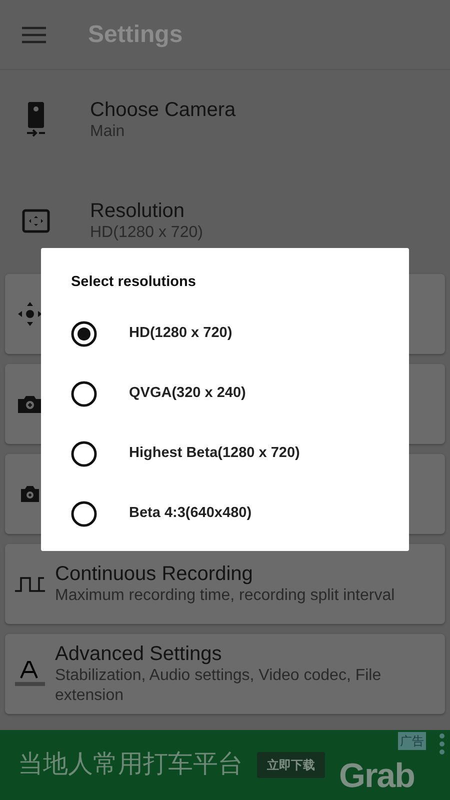 The image size is (450, 800). I want to click on setting-title: Resolution, so click(138, 210).